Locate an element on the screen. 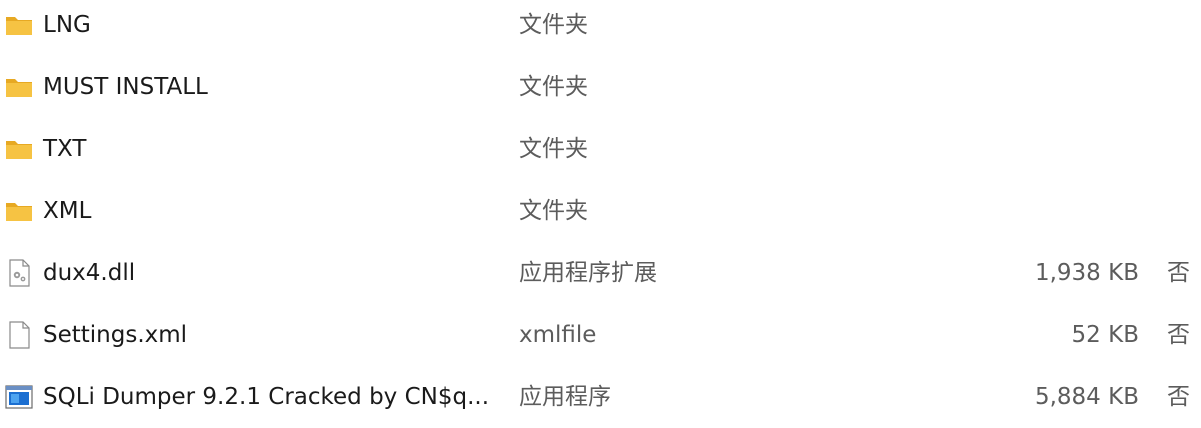  file-row: XML 文件夹 is located at coordinates (600, 211).